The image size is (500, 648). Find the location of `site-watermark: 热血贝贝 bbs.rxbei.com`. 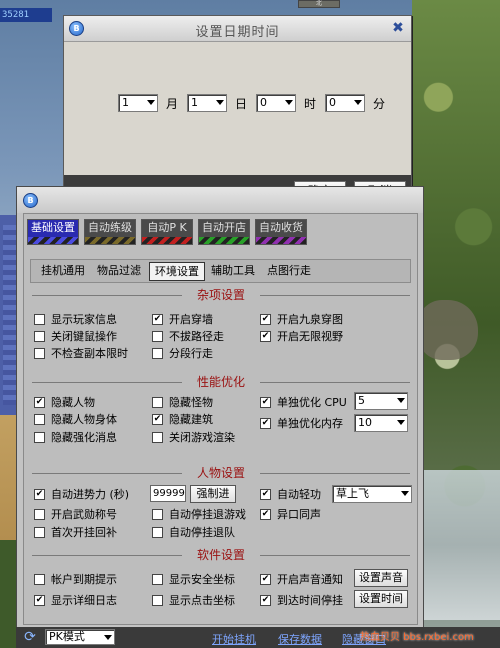

site-watermark: 热血贝贝 bbs.rxbei.com is located at coordinates (417, 637).